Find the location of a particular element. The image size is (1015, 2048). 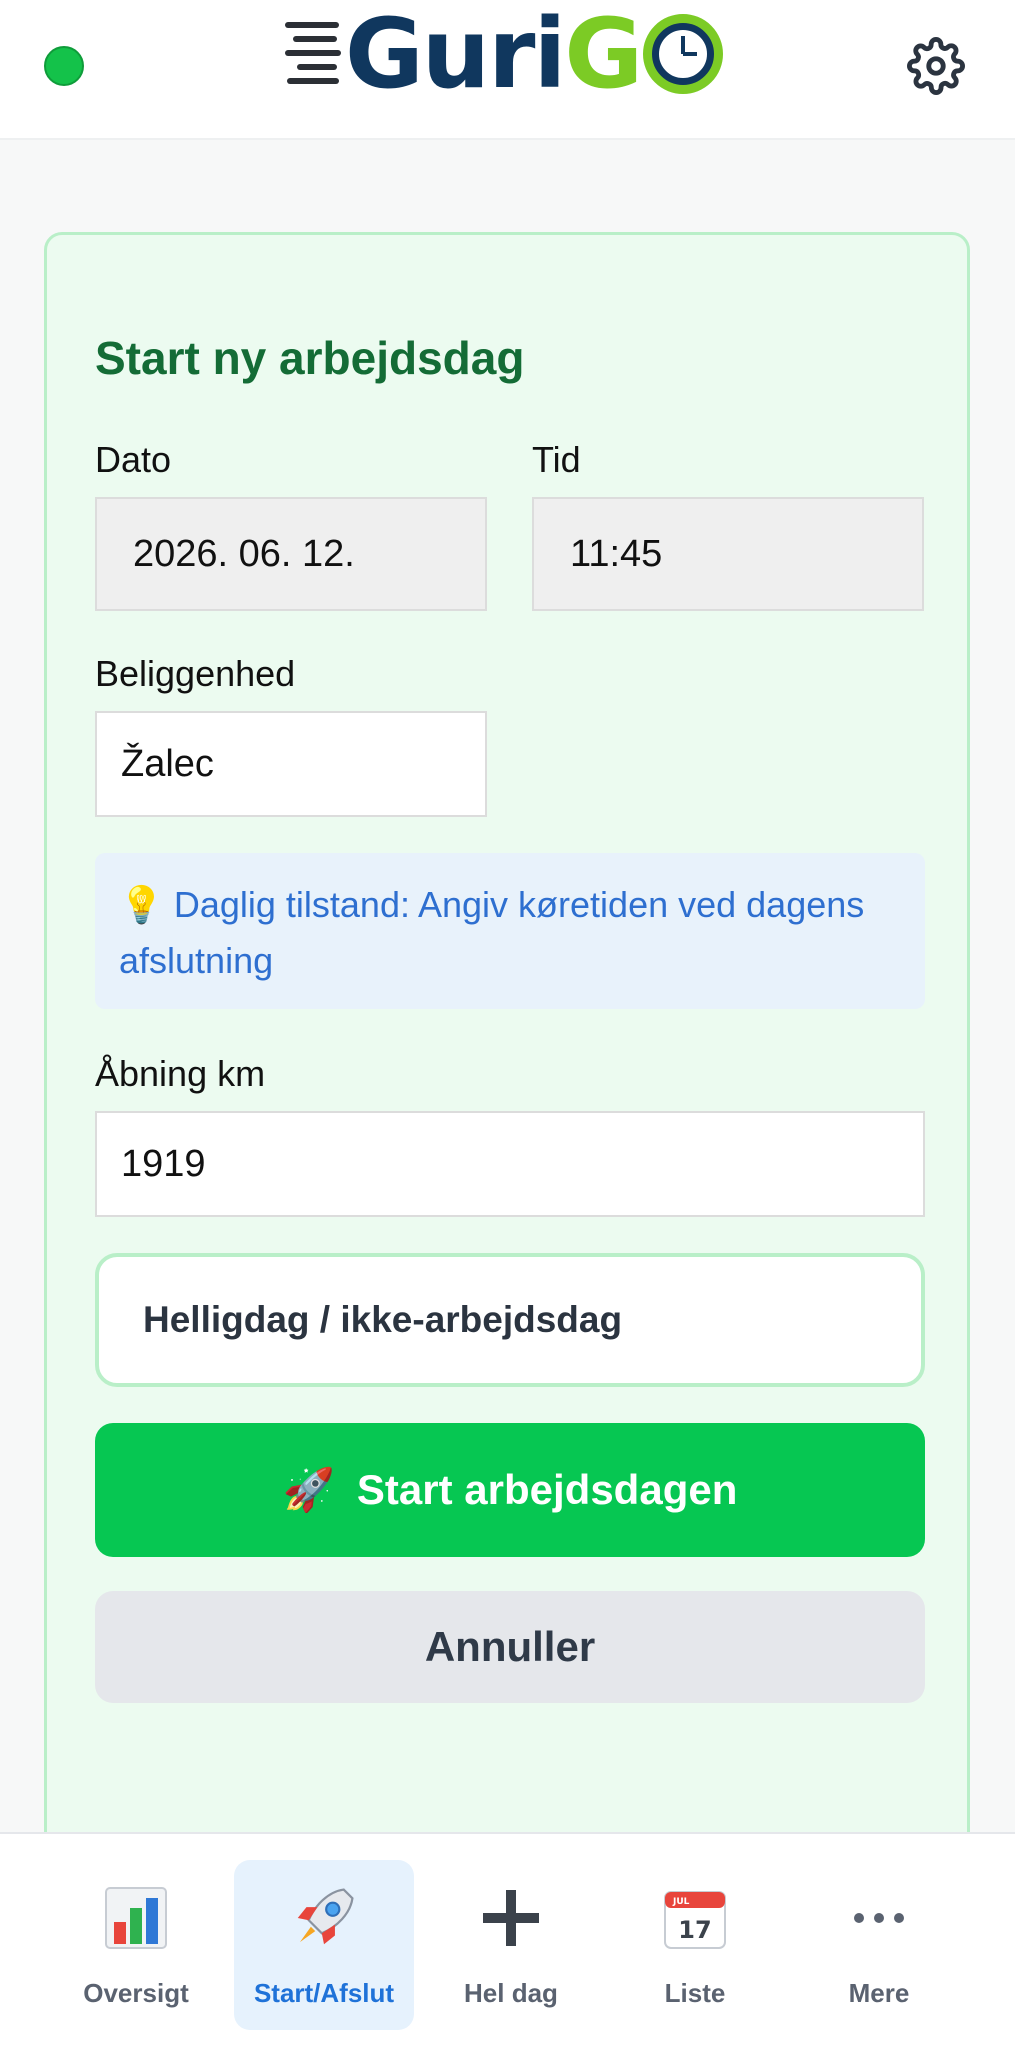

nav-item-liste: JUL 17 Liste is located at coordinates (695, 1945).